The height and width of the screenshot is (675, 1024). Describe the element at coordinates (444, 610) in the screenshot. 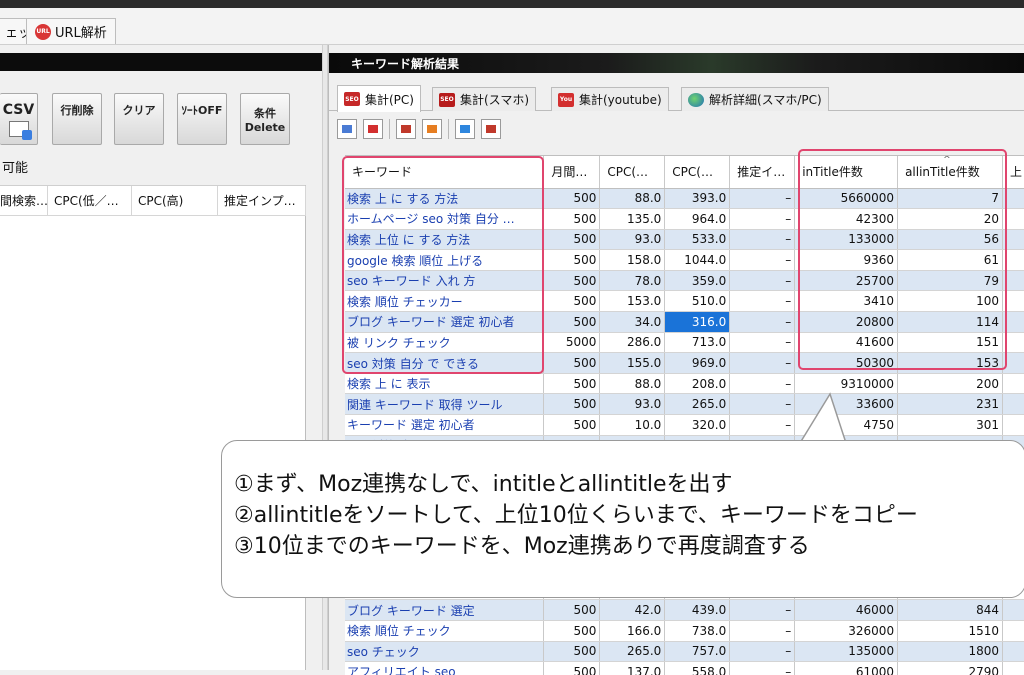

I see `keyword-cell: ブログ キーワード 選定` at that location.